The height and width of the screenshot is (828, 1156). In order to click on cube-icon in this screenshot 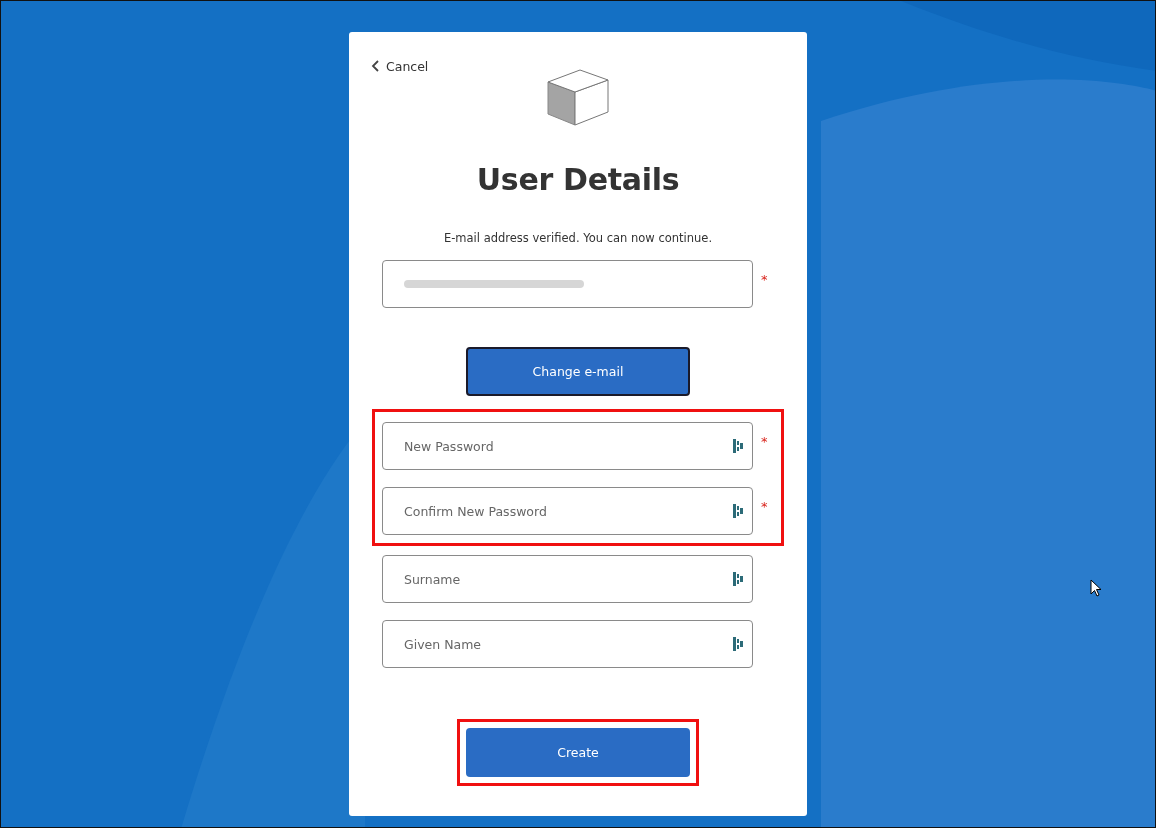, I will do `click(578, 97)`.